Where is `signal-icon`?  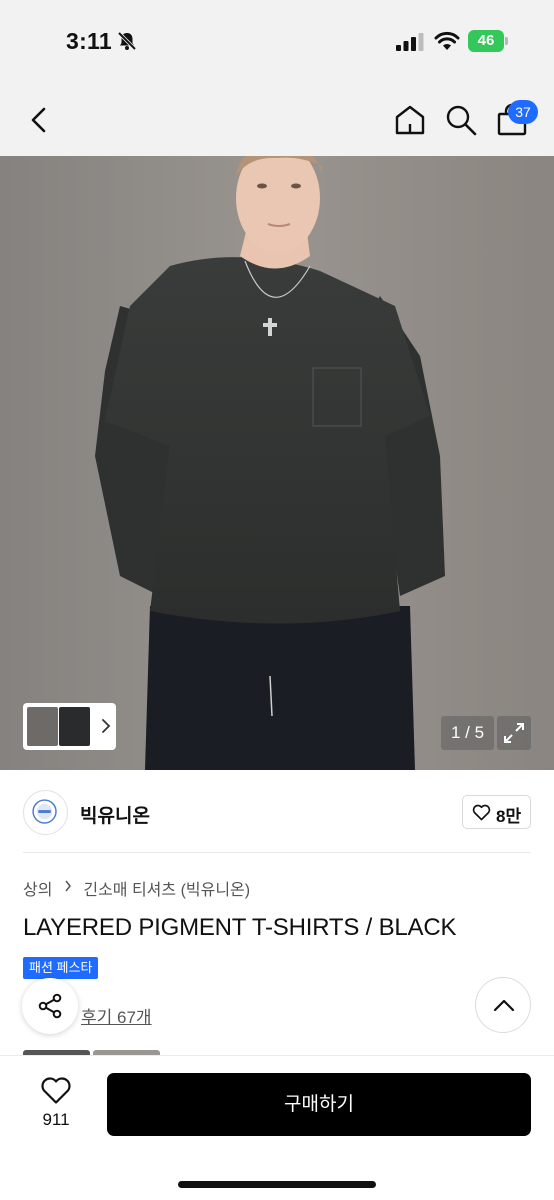 signal-icon is located at coordinates (410, 42).